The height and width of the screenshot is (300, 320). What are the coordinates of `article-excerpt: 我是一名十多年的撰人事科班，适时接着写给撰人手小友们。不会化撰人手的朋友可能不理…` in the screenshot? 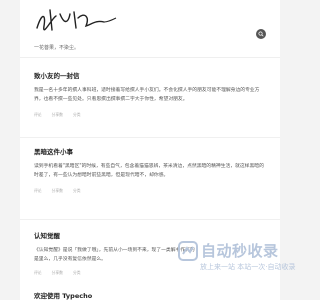 It's located at (147, 95).